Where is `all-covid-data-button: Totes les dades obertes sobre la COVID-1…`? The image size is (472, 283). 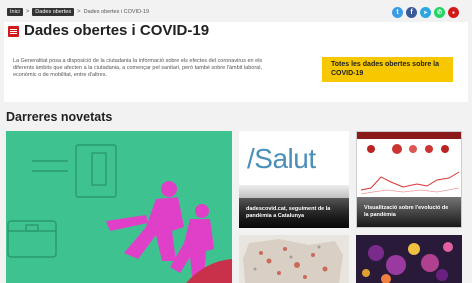
all-covid-data-button: Totes les dades obertes sobre la COVID-1… is located at coordinates (387, 69).